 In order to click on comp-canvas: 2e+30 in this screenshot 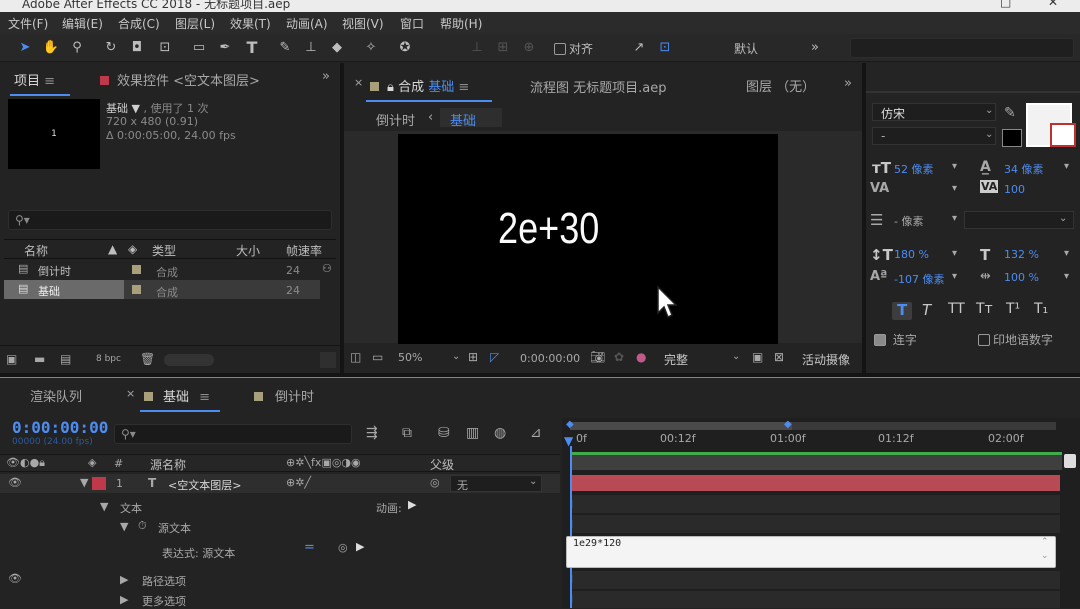, I will do `click(588, 239)`.